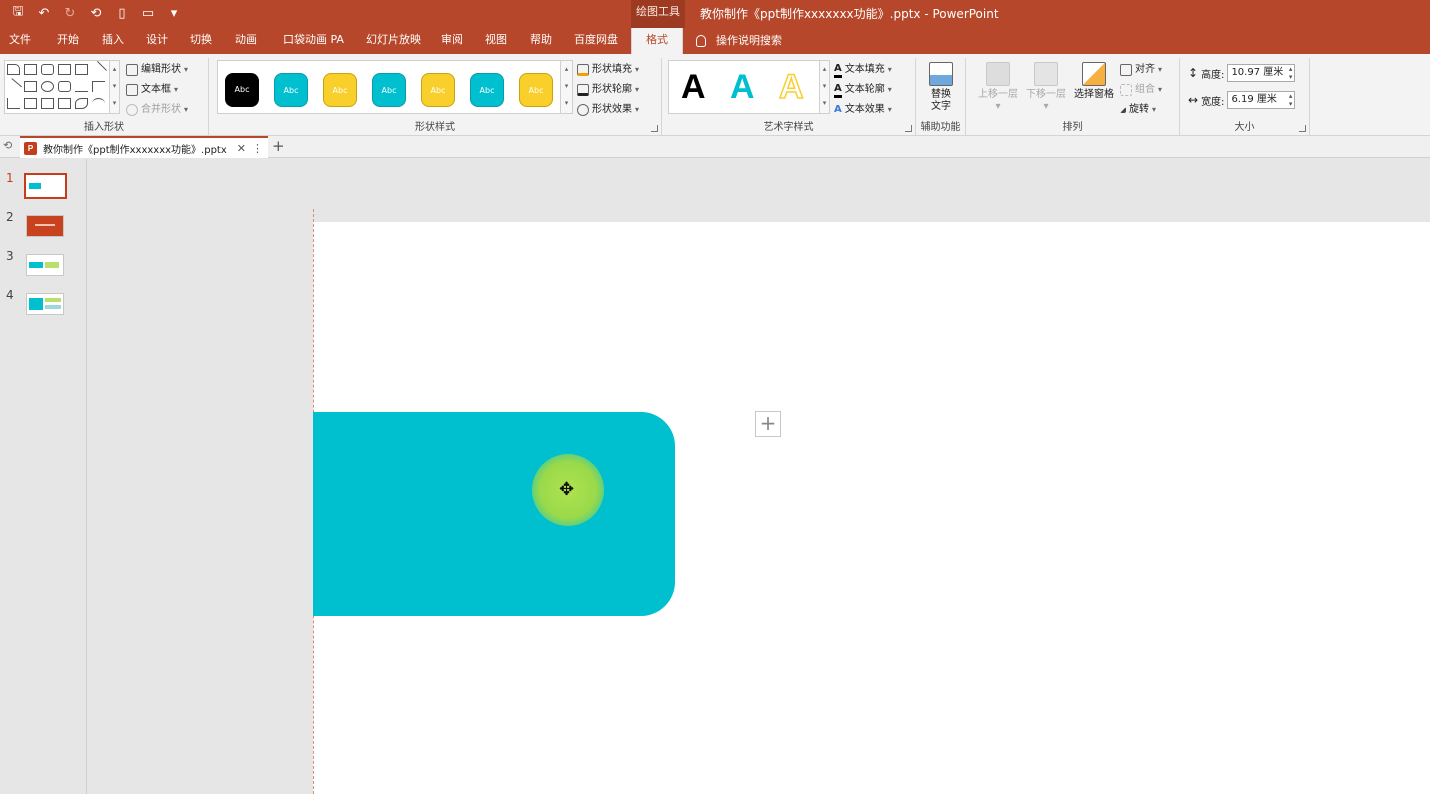 Image resolution: width=1430 pixels, height=794 pixels. I want to click on wordart-gallery: A A A ▴ ▾ ▾, so click(749, 87).